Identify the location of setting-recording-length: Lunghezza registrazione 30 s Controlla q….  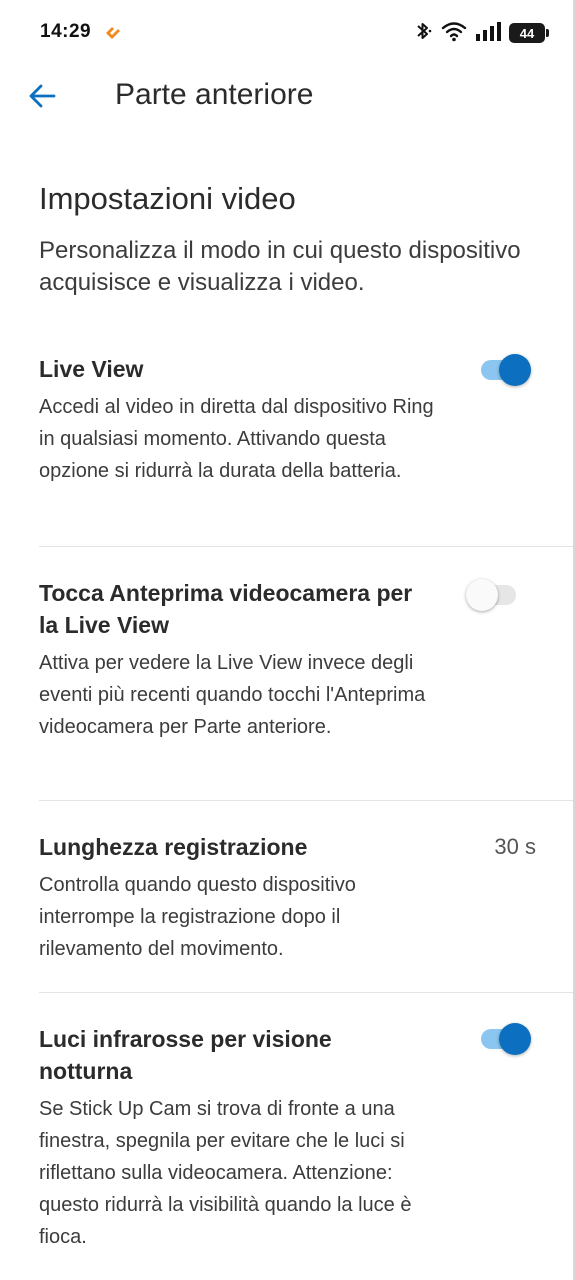
(287, 898).